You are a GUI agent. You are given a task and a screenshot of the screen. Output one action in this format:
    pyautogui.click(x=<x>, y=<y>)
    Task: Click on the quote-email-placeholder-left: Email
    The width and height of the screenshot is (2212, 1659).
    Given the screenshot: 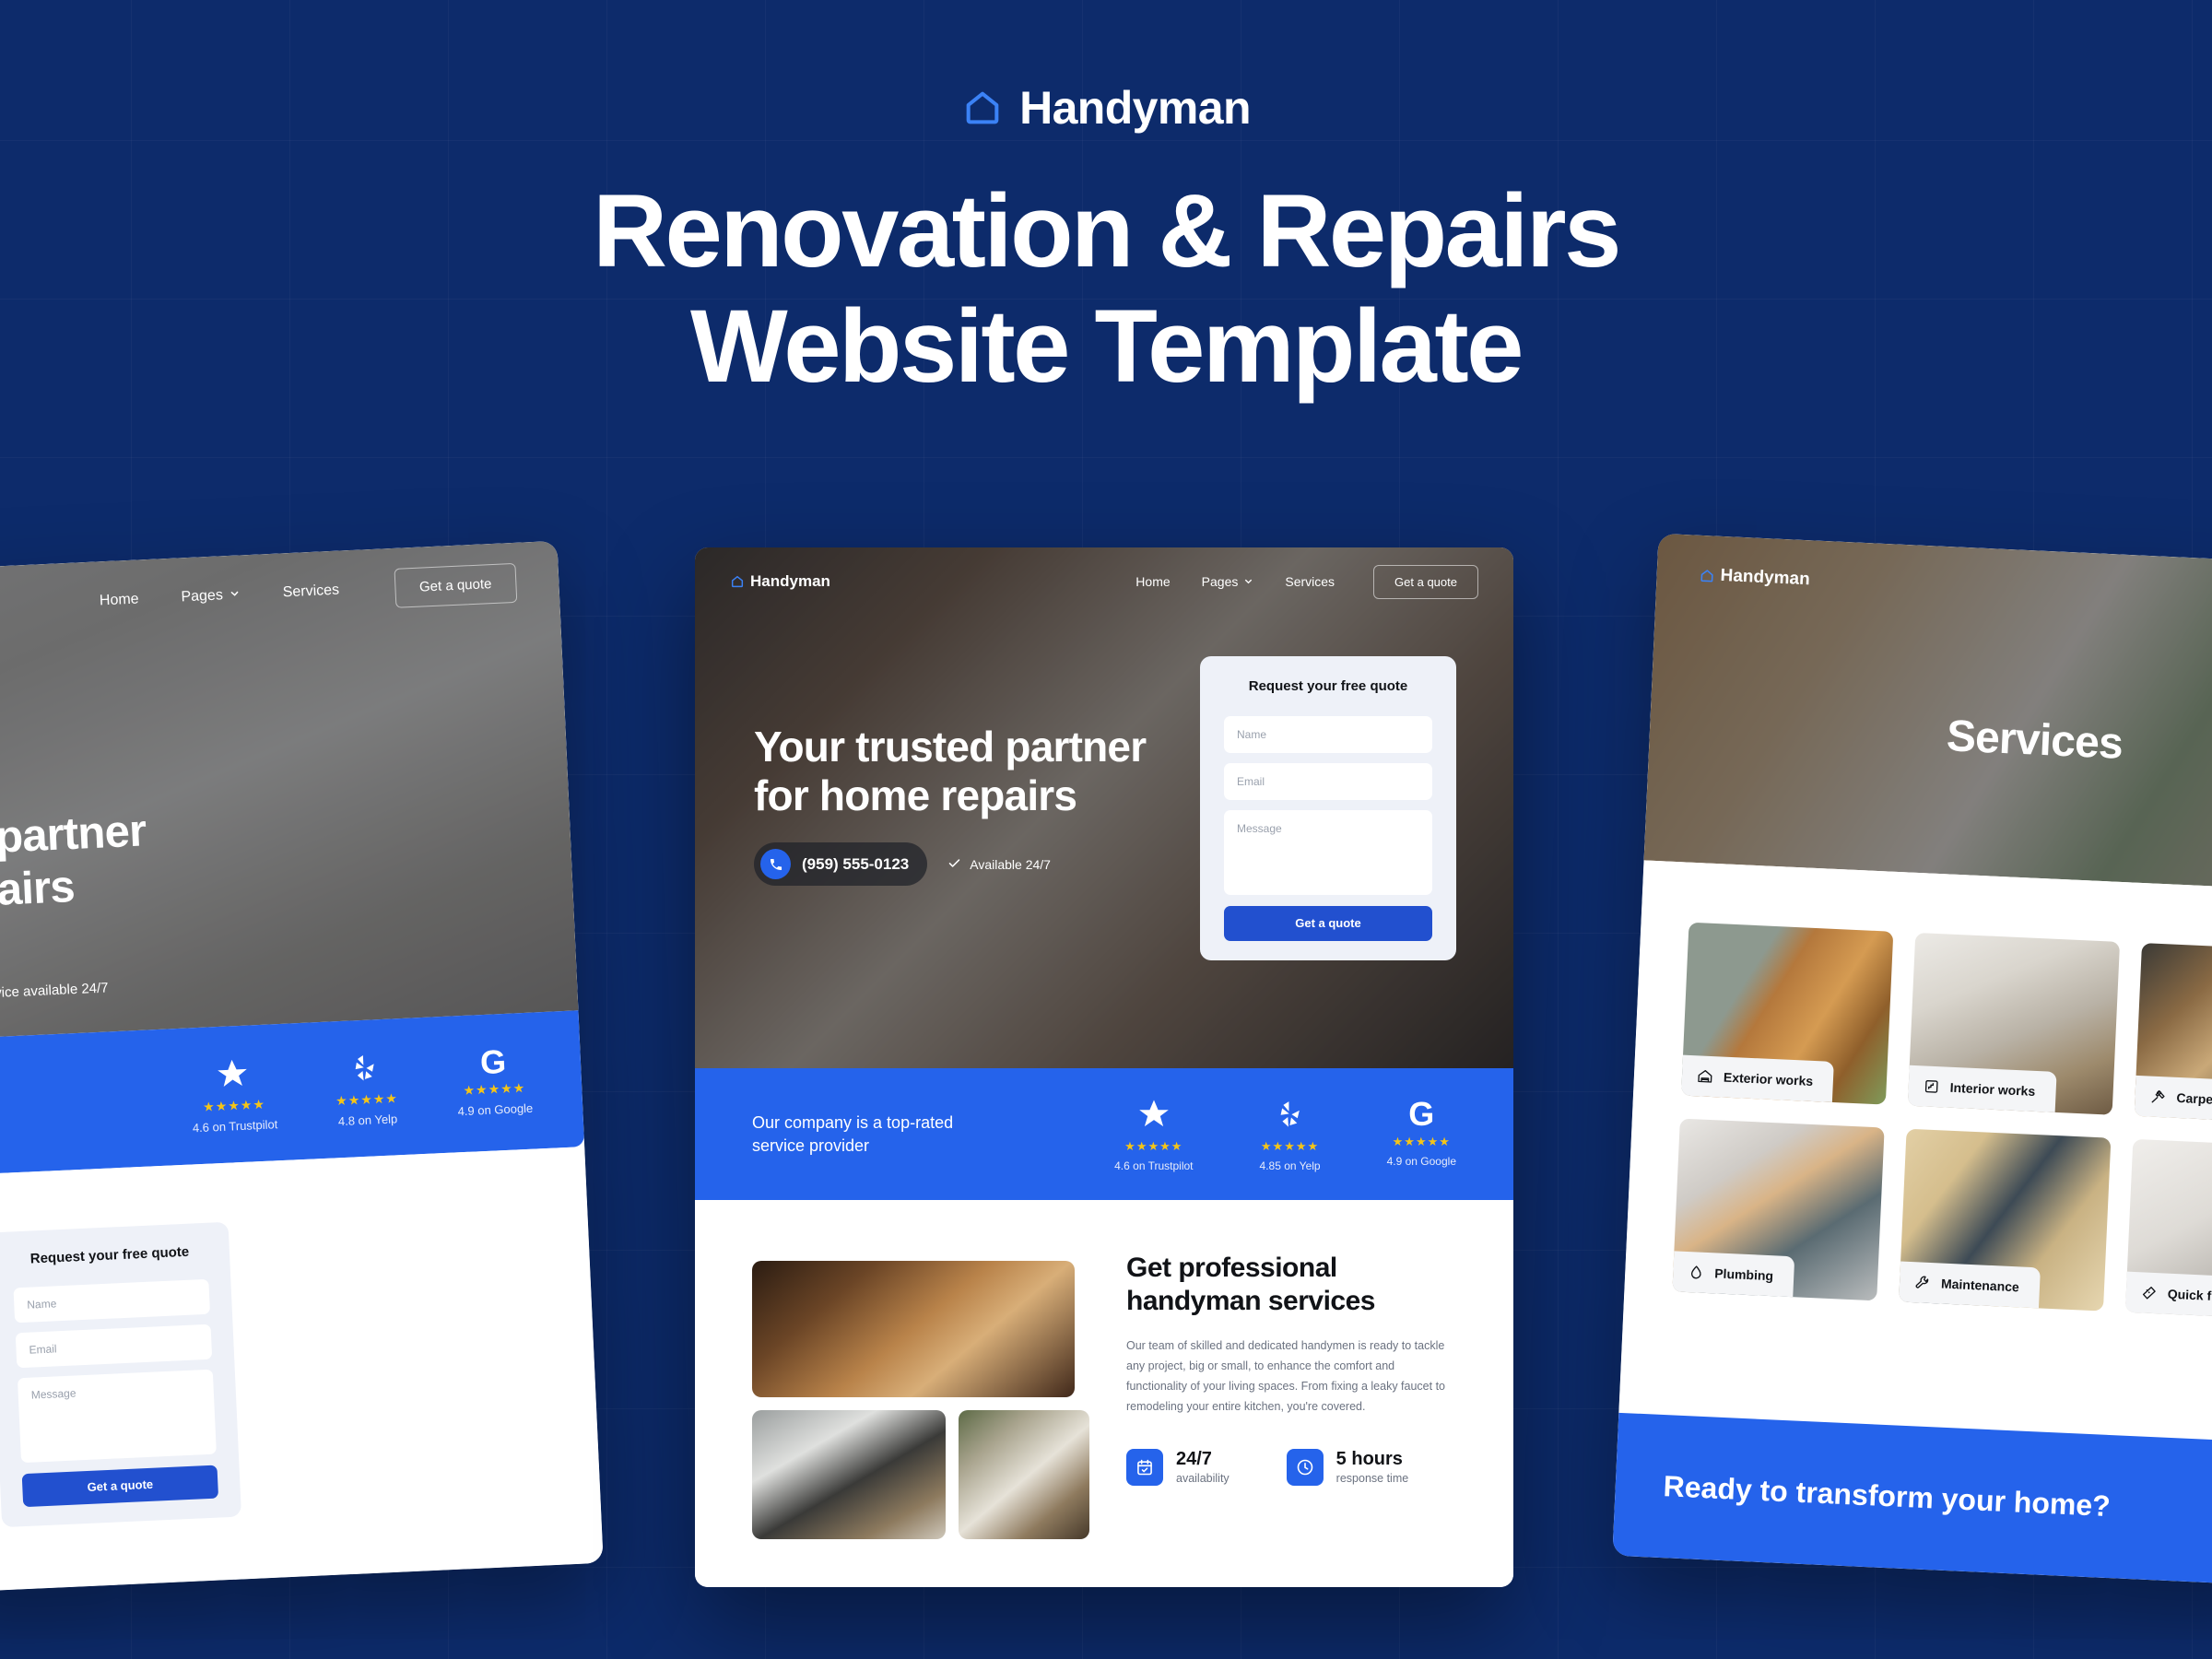 What is the action you would take?
    pyautogui.click(x=43, y=1349)
    